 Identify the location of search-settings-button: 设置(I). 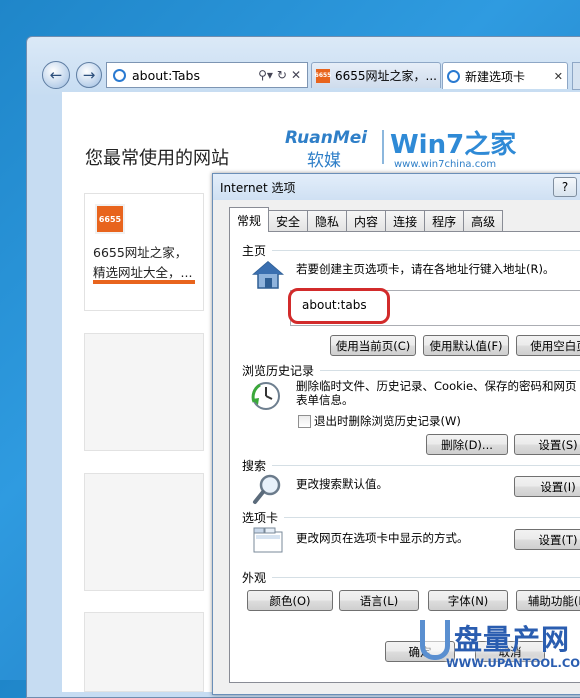
(547, 486).